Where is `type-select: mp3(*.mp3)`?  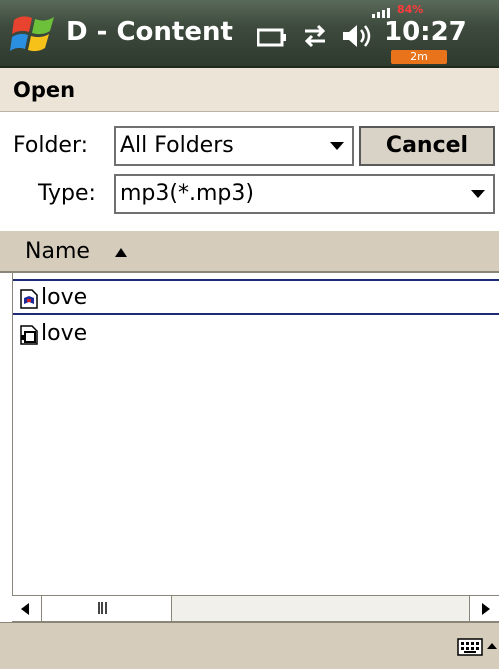 type-select: mp3(*.mp3) is located at coordinates (304, 194).